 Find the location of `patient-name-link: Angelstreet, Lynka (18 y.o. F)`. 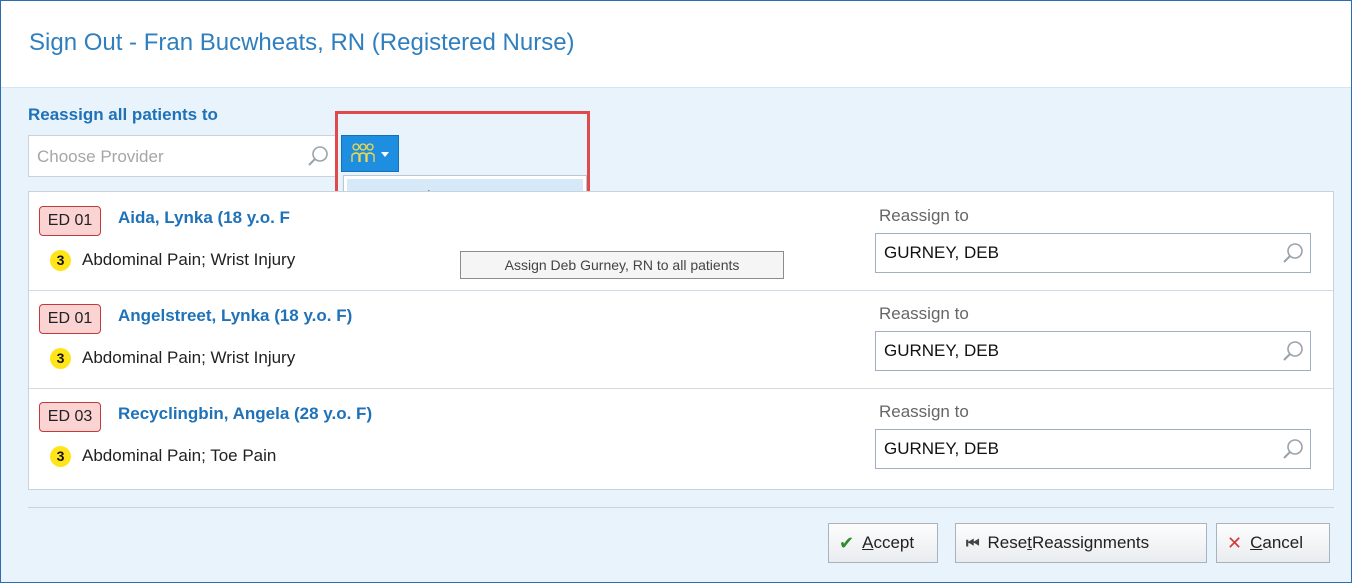

patient-name-link: Angelstreet, Lynka (18 y.o. F) is located at coordinates (235, 316).